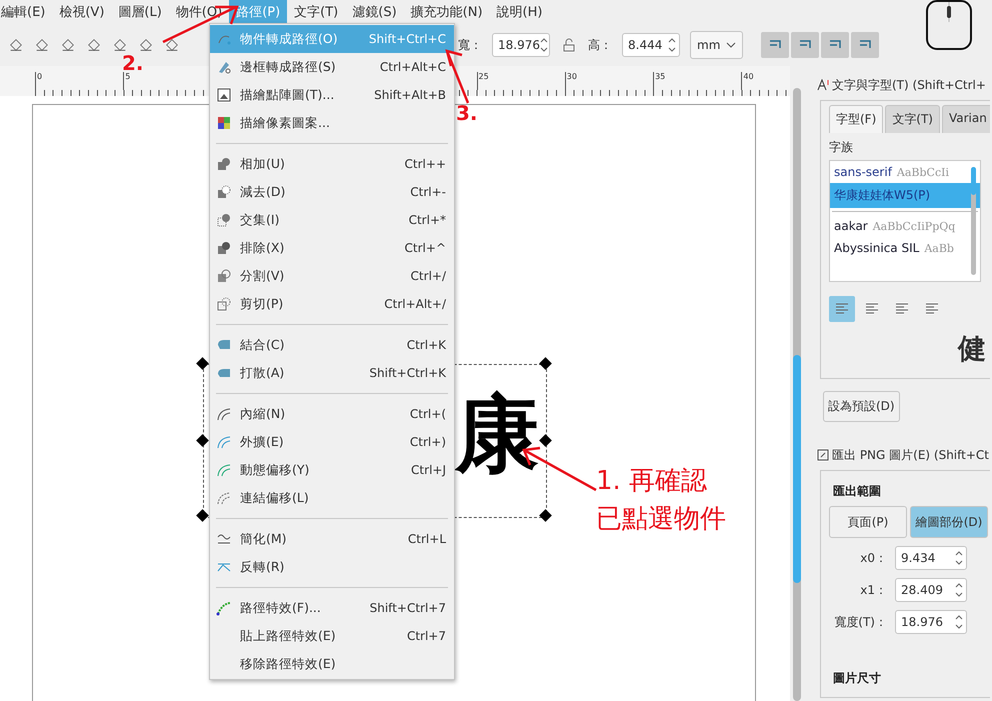 Image resolution: width=992 pixels, height=701 pixels. Describe the element at coordinates (224, 220) in the screenshot. I see `intersection-icon` at that location.